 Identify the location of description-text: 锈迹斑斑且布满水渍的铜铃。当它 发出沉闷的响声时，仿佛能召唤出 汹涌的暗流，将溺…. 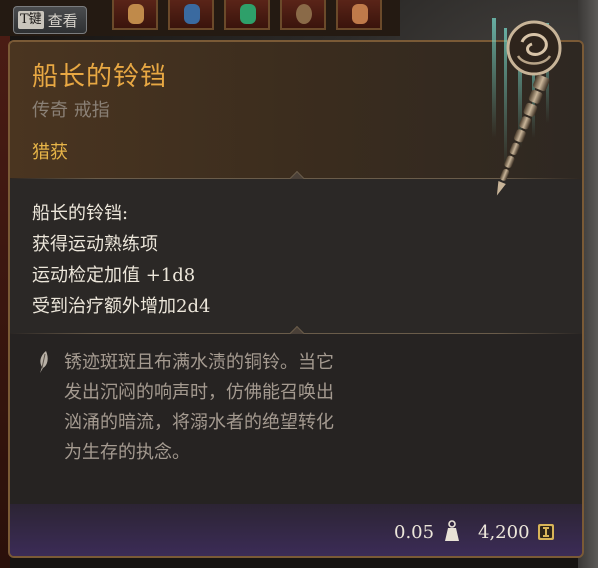
(234, 408).